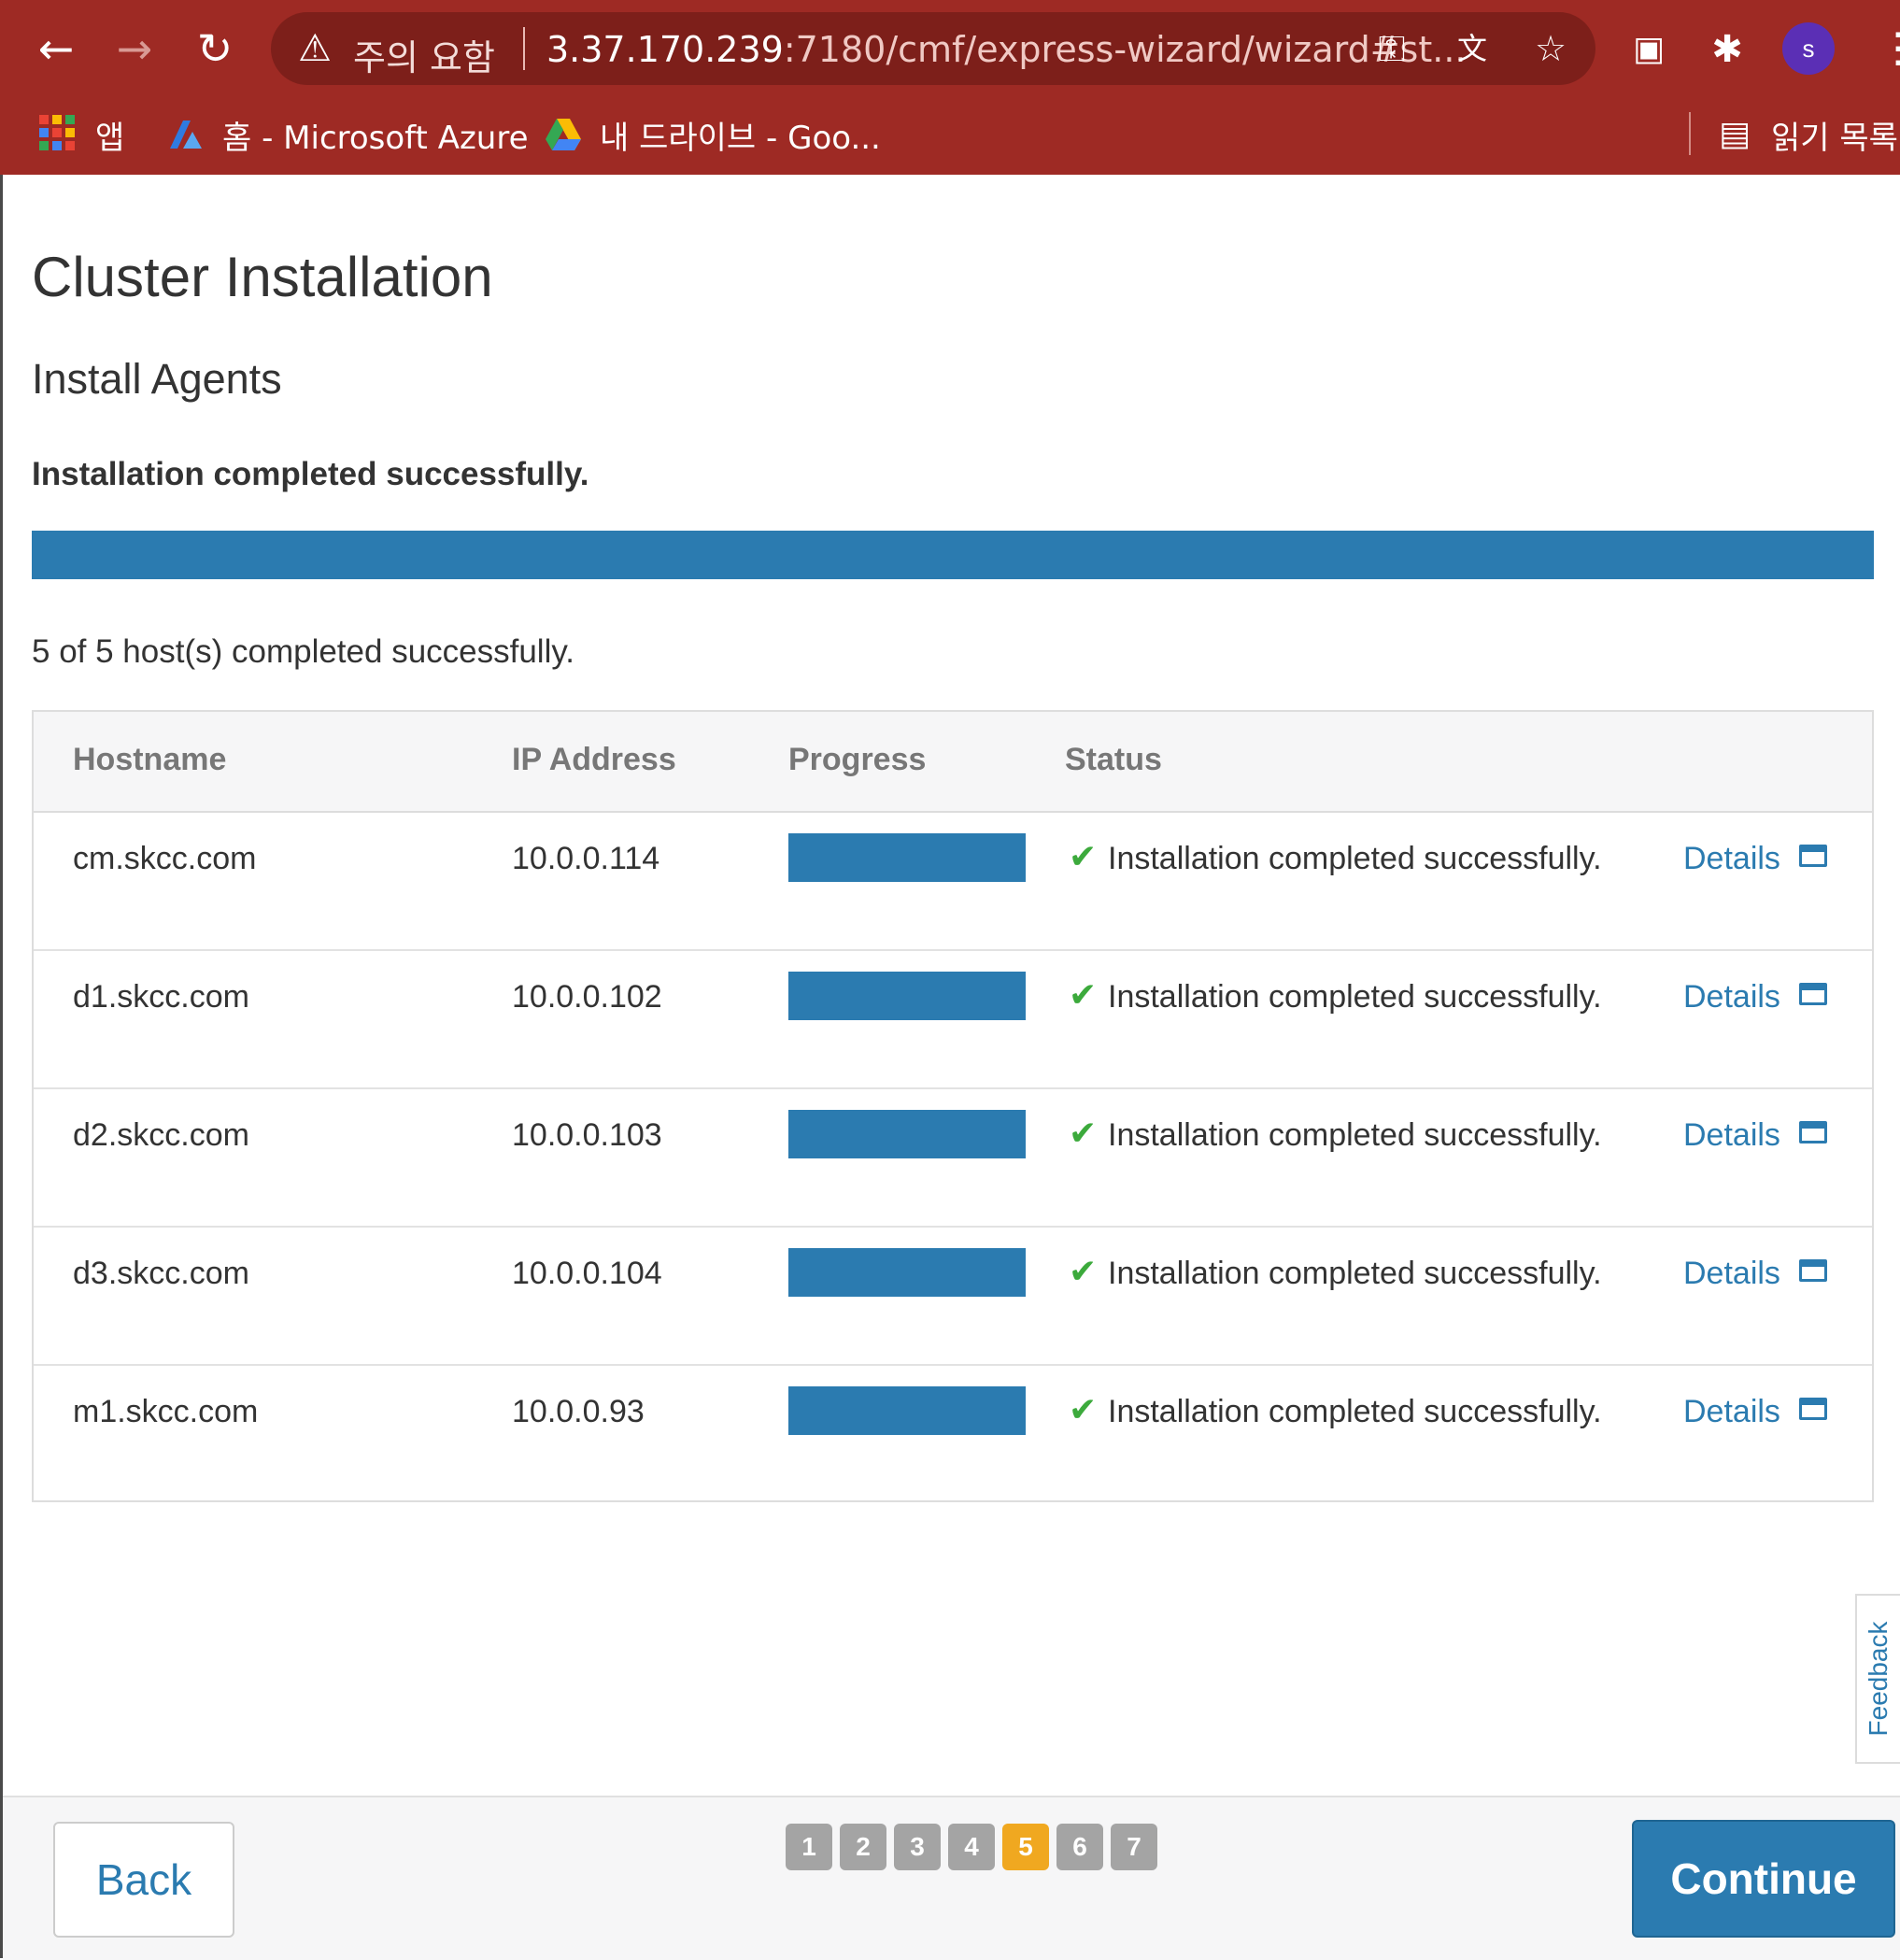  I want to click on step-2: 2, so click(863, 1847).